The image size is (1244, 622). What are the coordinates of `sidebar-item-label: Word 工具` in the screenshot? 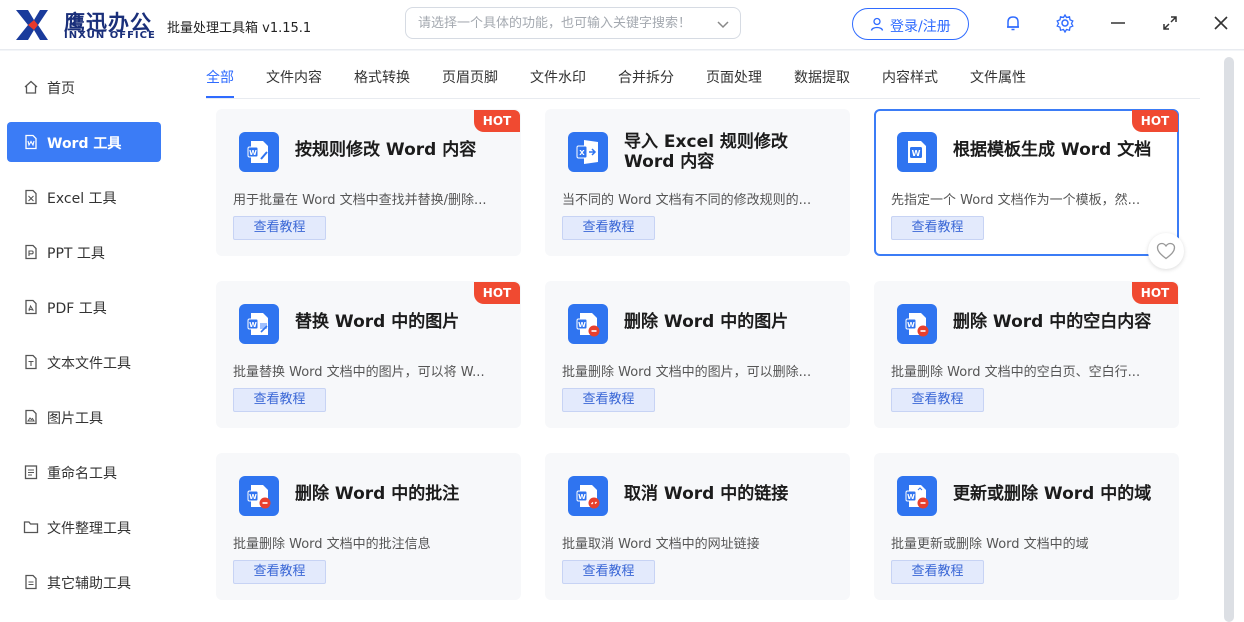 It's located at (84, 144).